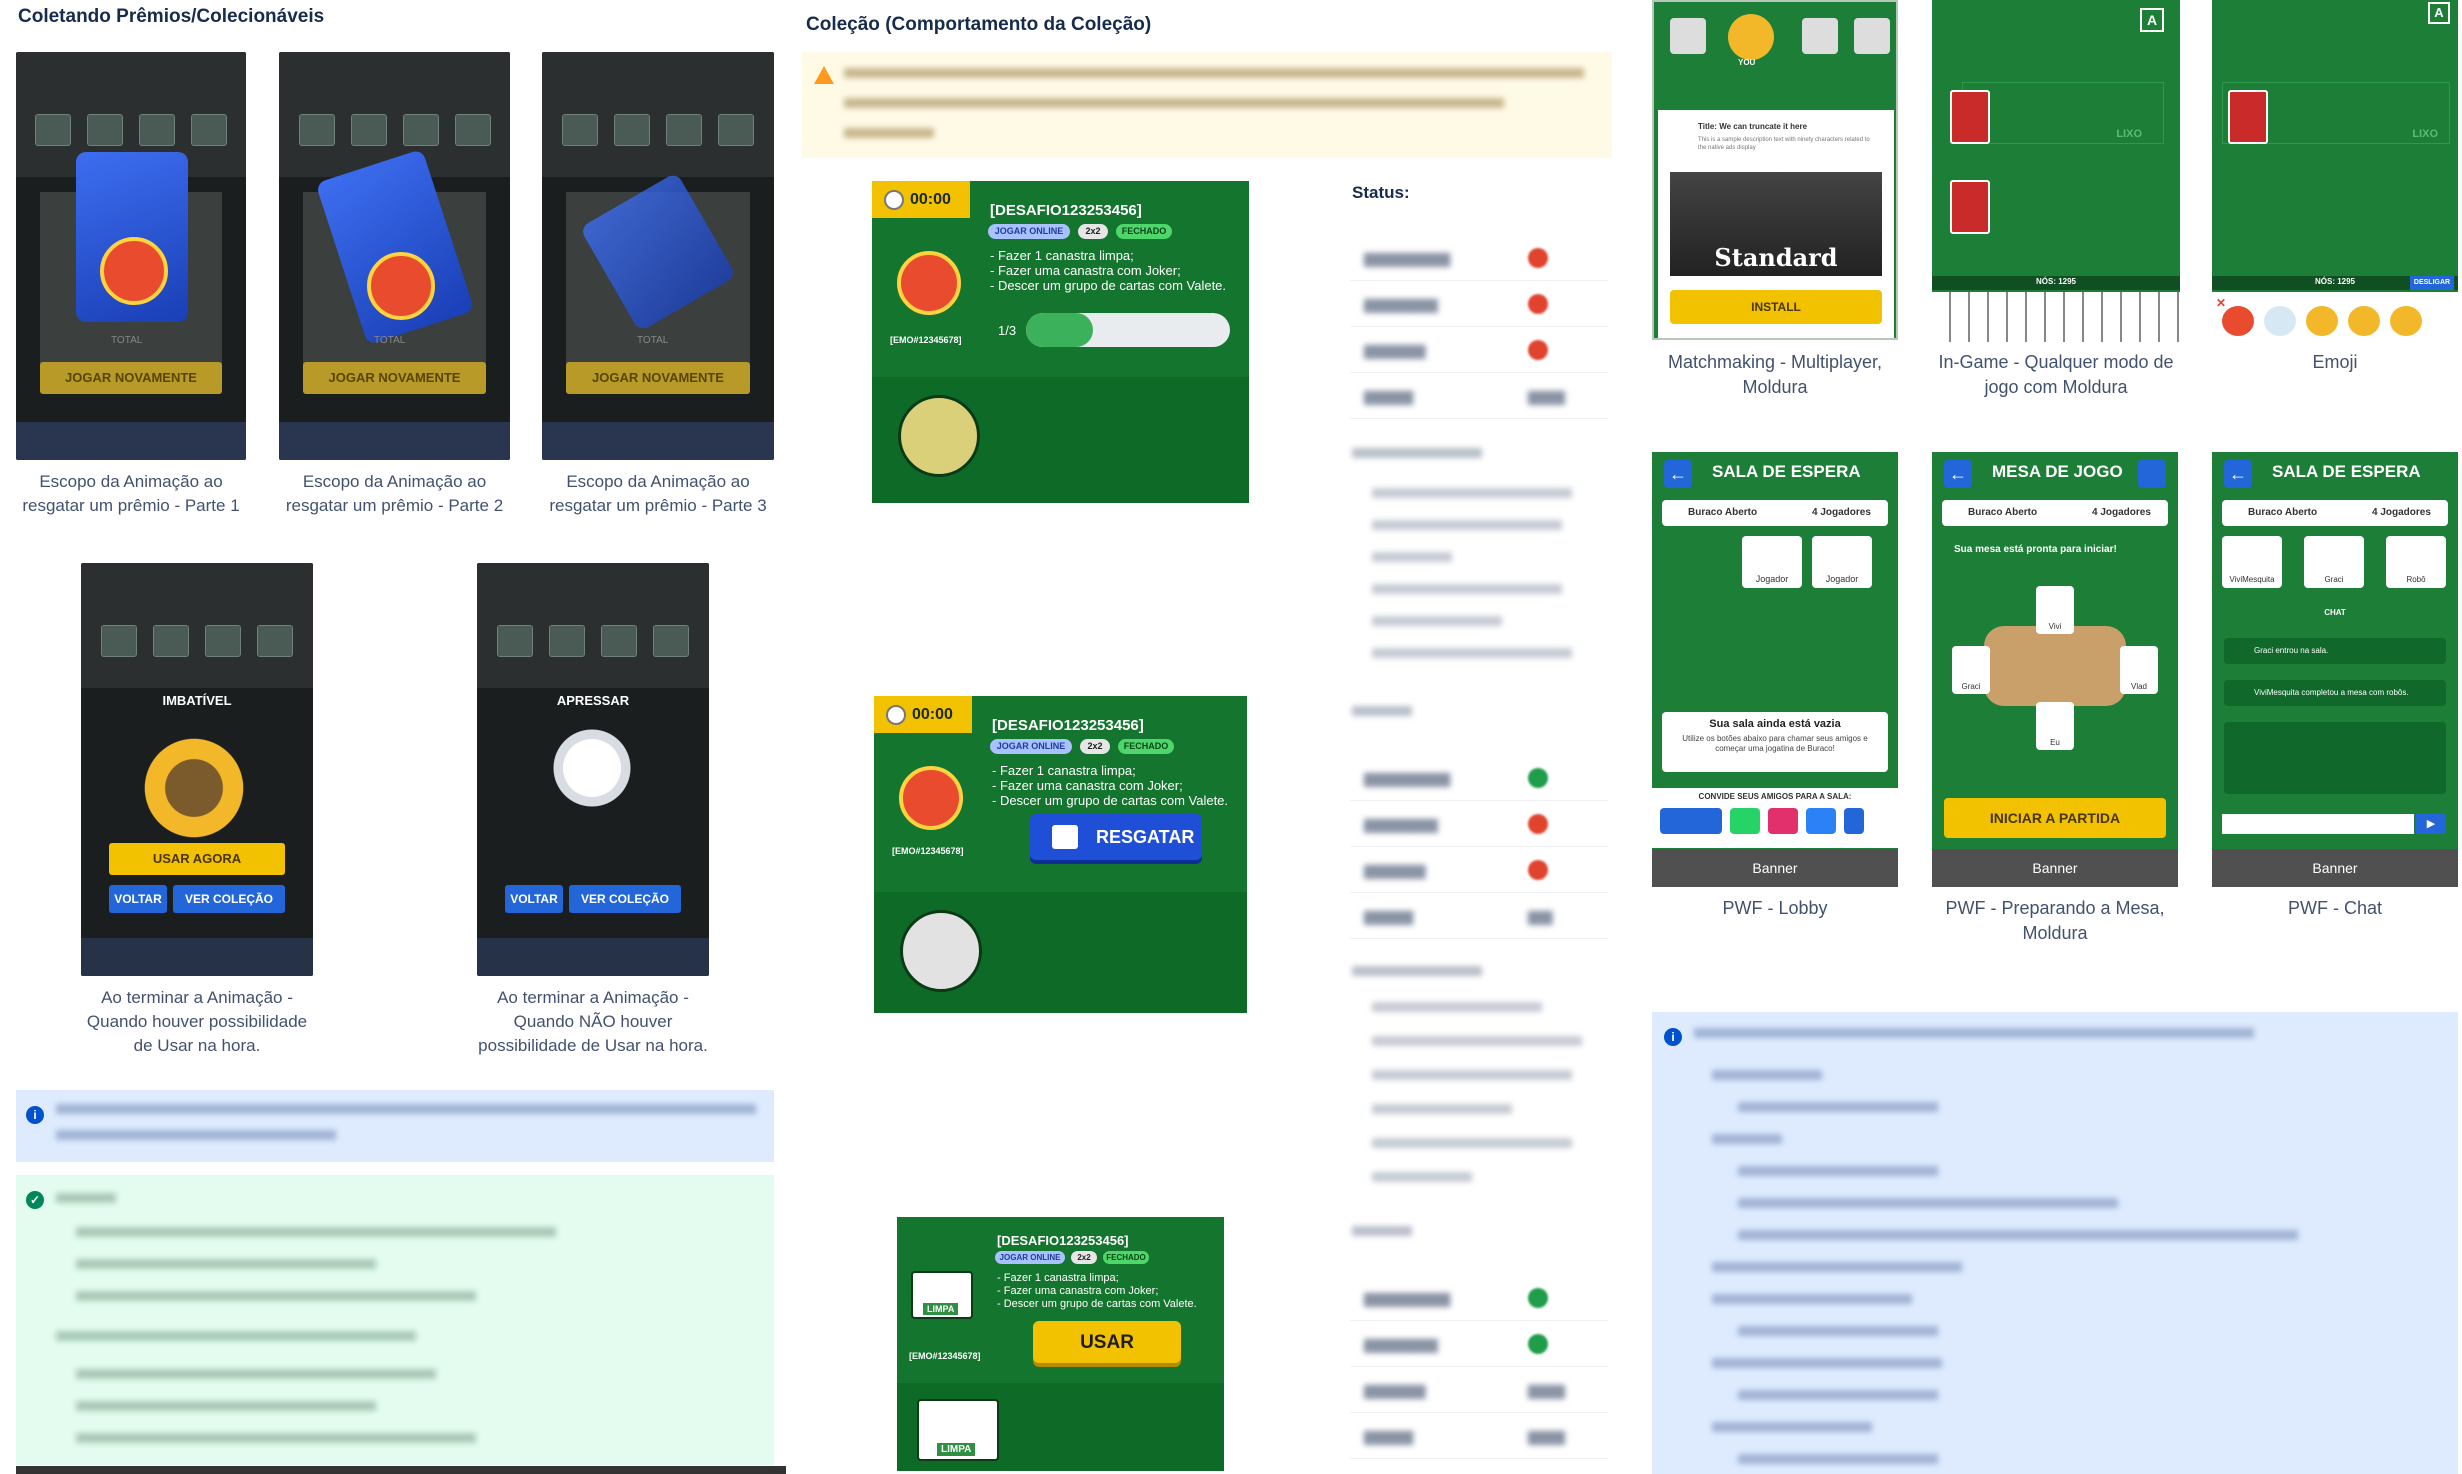 The image size is (2462, 1474). I want to click on close-icon: ✕, so click(2221, 303).